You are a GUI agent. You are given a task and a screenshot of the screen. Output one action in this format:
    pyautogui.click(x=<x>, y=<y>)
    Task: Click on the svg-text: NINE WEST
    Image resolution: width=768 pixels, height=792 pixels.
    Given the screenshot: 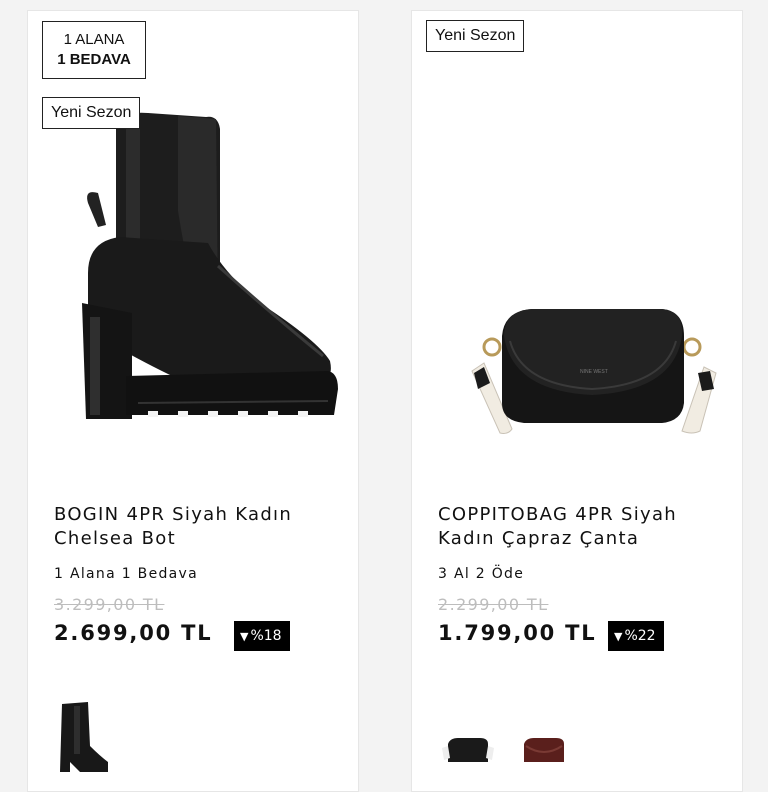 What is the action you would take?
    pyautogui.click(x=594, y=372)
    